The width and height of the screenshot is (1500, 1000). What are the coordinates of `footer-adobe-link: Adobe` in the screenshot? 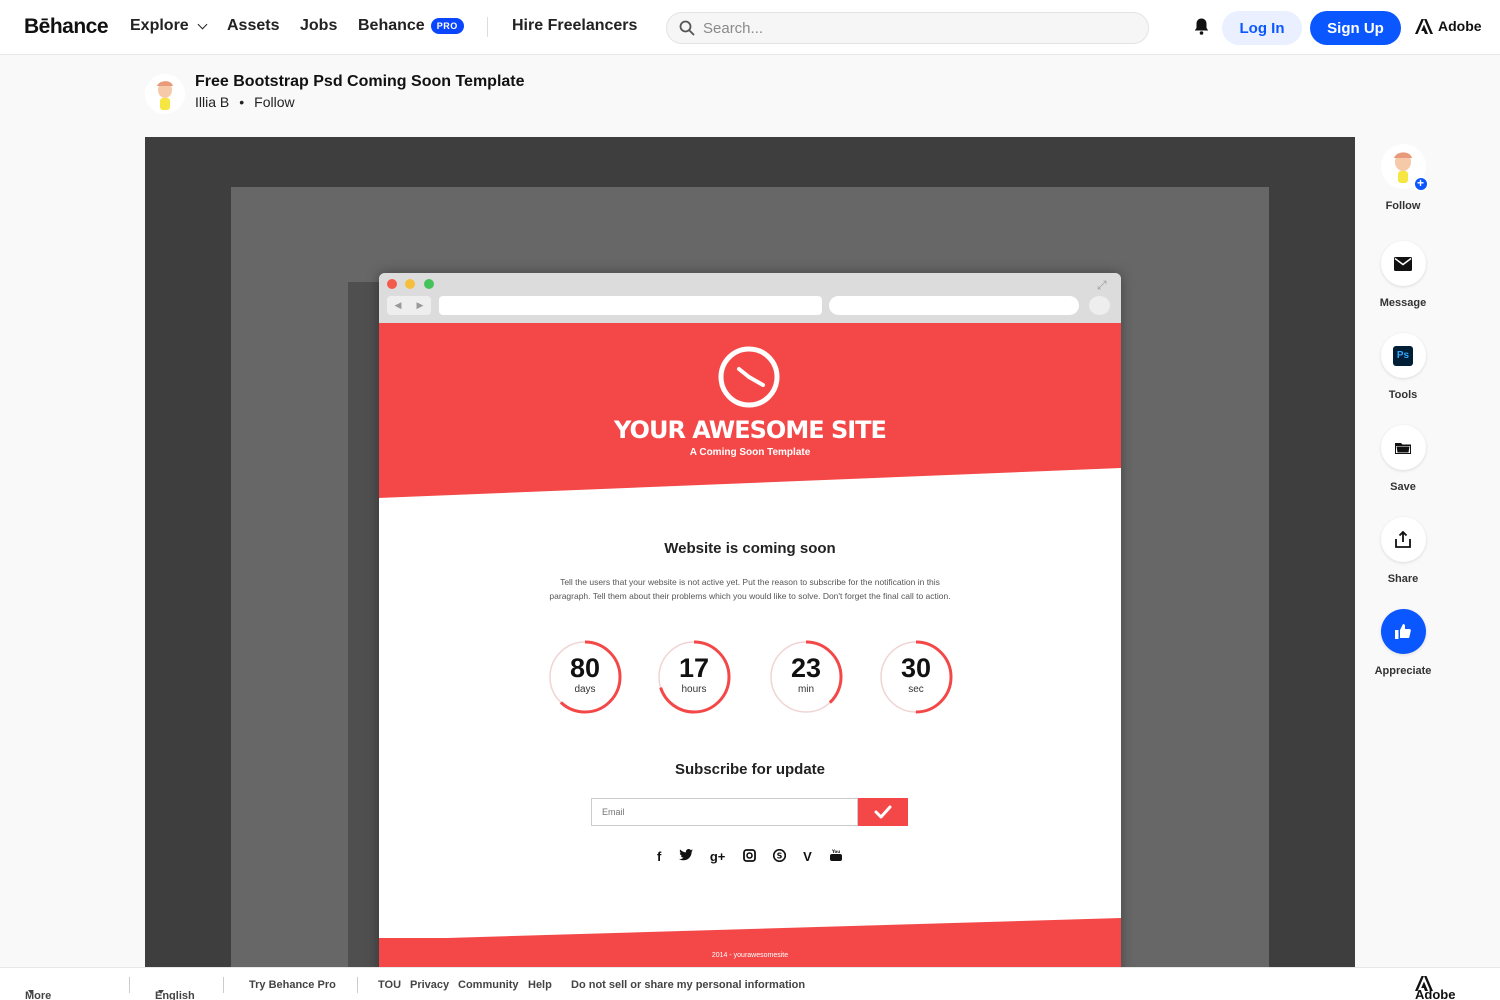 It's located at (1435, 988).